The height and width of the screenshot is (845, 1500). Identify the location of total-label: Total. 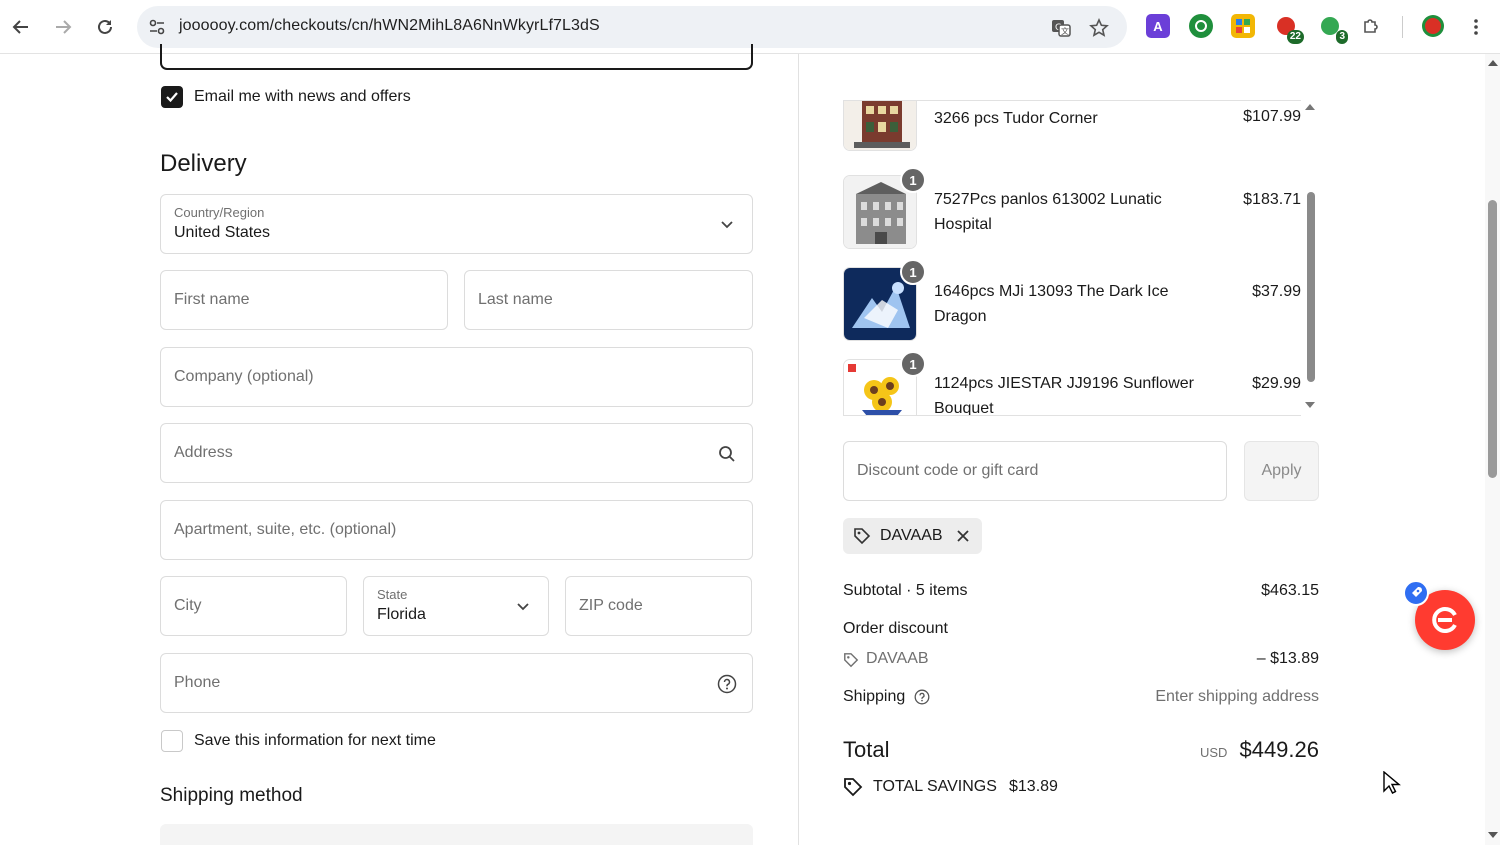
(866, 749).